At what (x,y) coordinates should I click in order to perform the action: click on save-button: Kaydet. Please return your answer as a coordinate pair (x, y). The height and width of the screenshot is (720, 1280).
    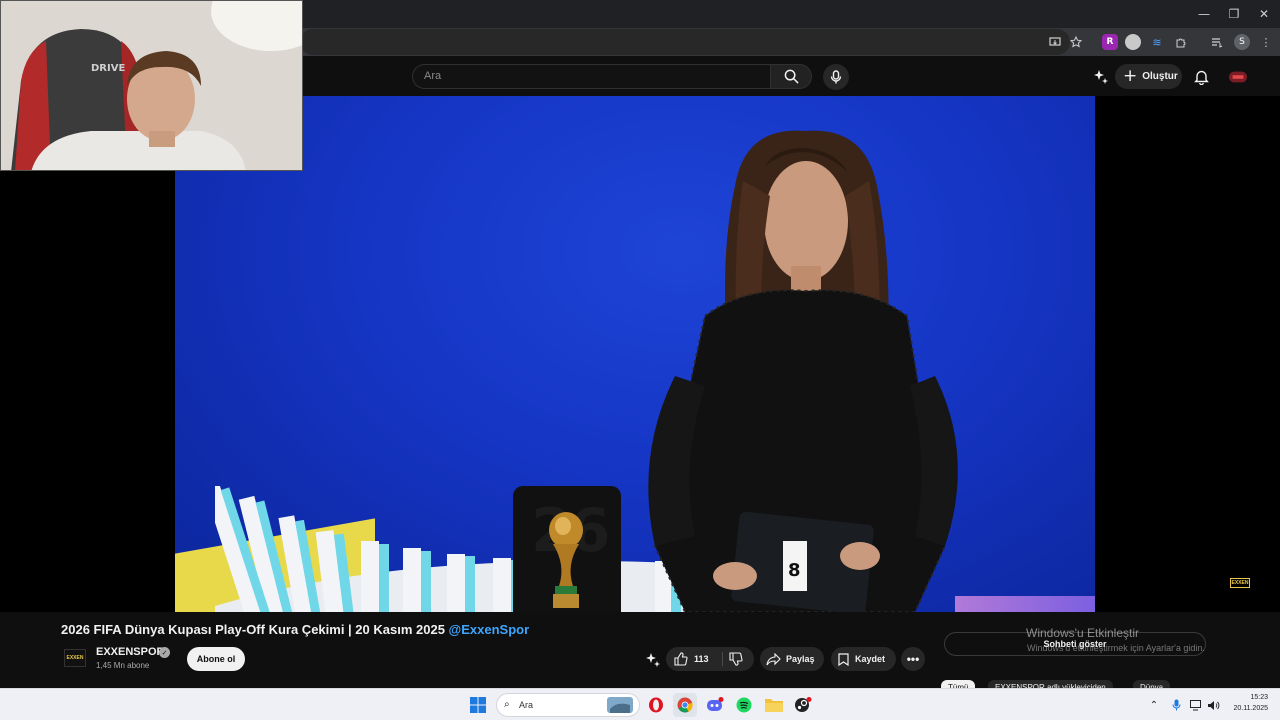
    Looking at the image, I should click on (863, 659).